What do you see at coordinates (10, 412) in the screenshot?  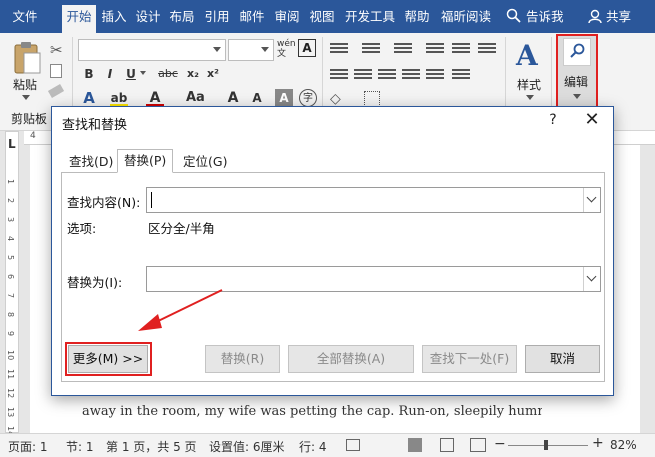 I see `ruler-number: 13` at bounding box center [10, 412].